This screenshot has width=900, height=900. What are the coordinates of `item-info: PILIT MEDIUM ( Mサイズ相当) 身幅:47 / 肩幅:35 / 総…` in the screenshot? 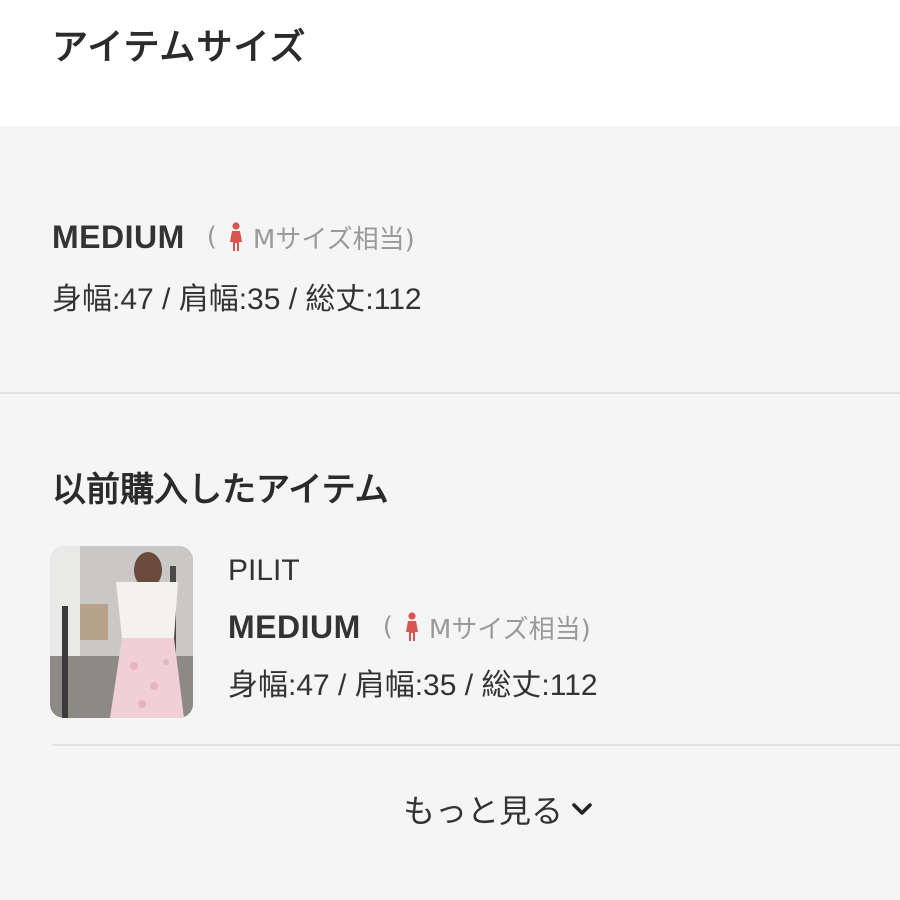 It's located at (558, 629).